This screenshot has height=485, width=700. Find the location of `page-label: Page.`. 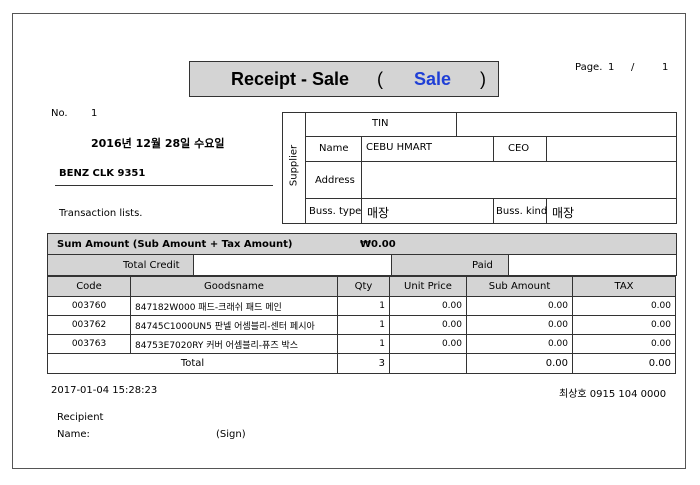

page-label: Page. is located at coordinates (589, 67).